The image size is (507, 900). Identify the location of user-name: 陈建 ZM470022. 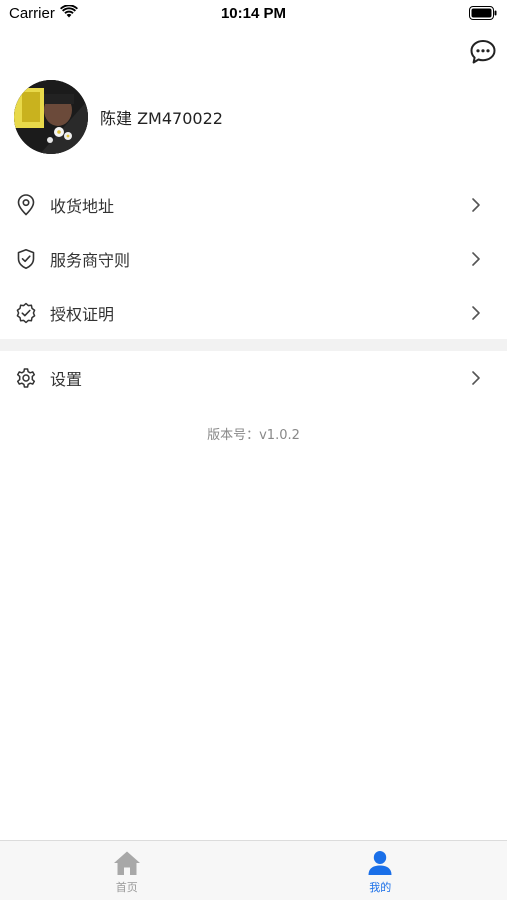
(161, 118).